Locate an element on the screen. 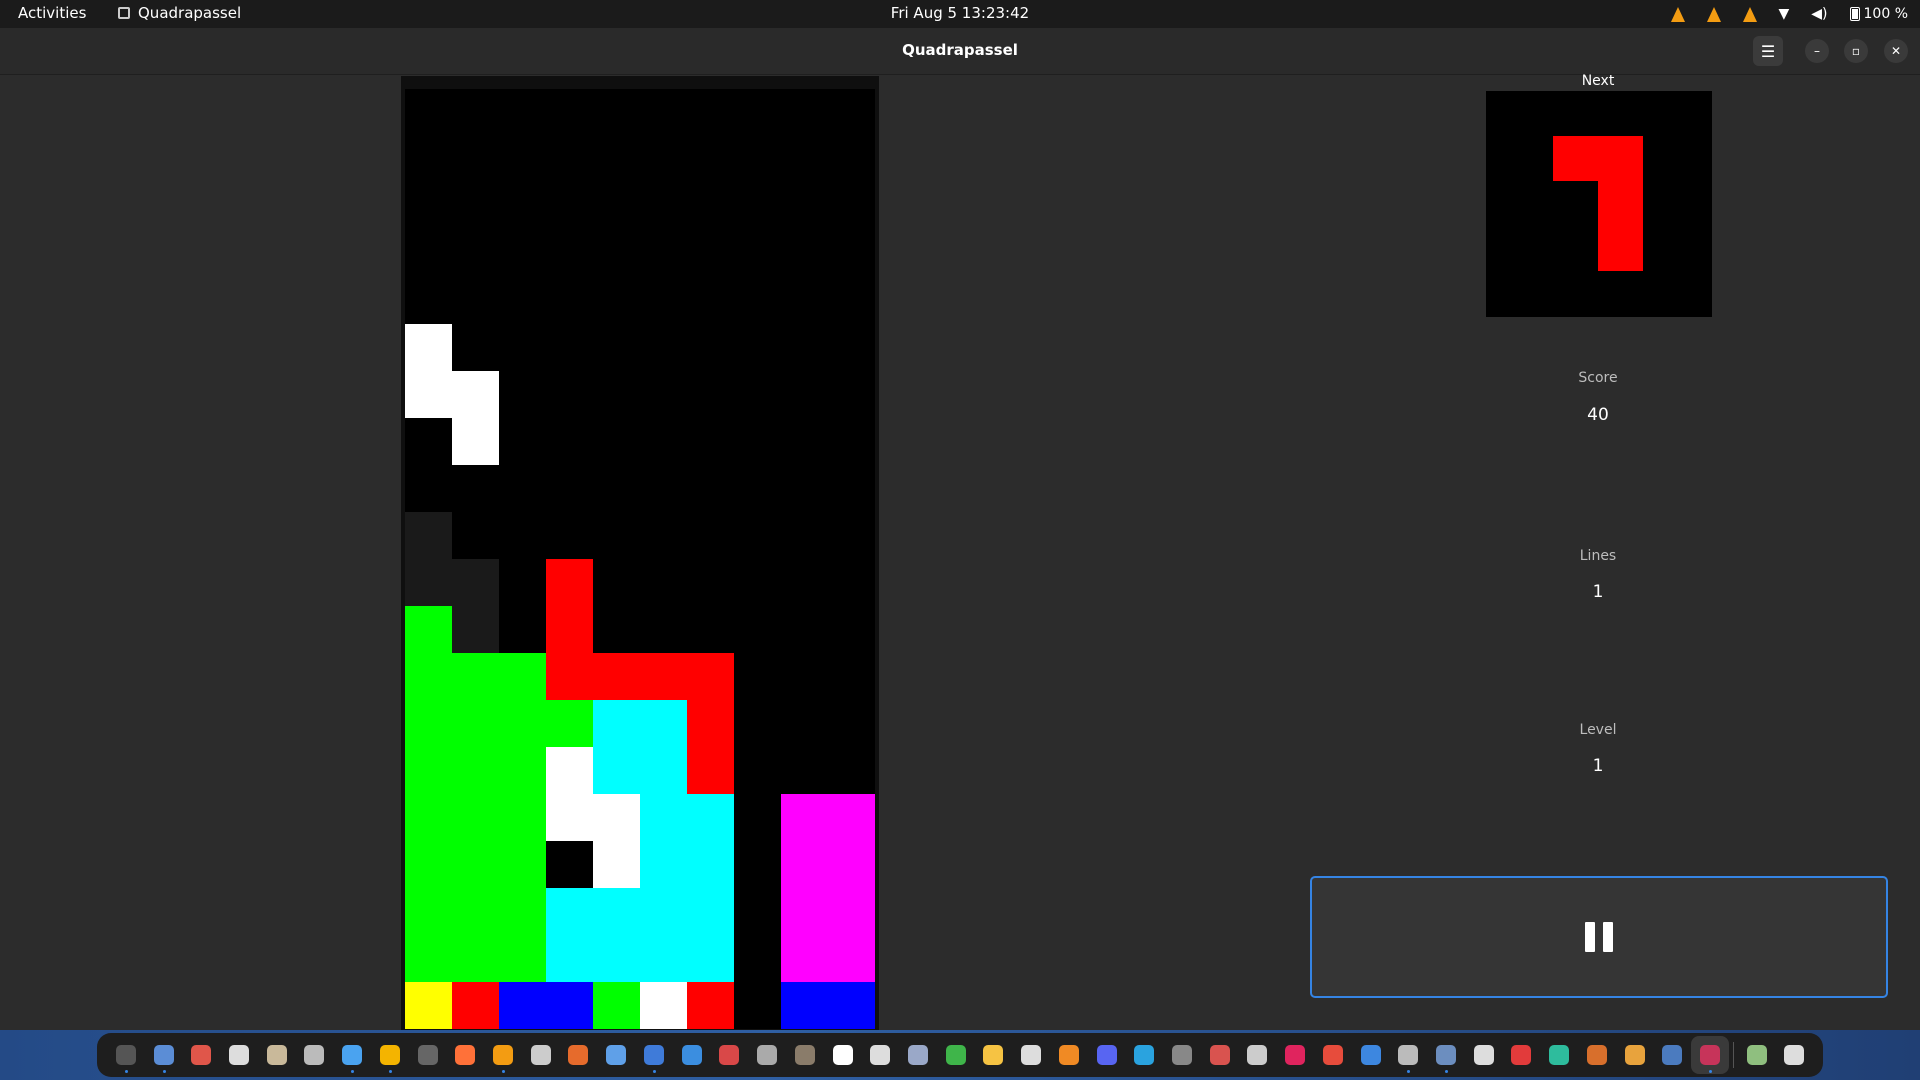 The width and height of the screenshot is (1920, 1080). software-store-app-icon is located at coordinates (578, 1055).